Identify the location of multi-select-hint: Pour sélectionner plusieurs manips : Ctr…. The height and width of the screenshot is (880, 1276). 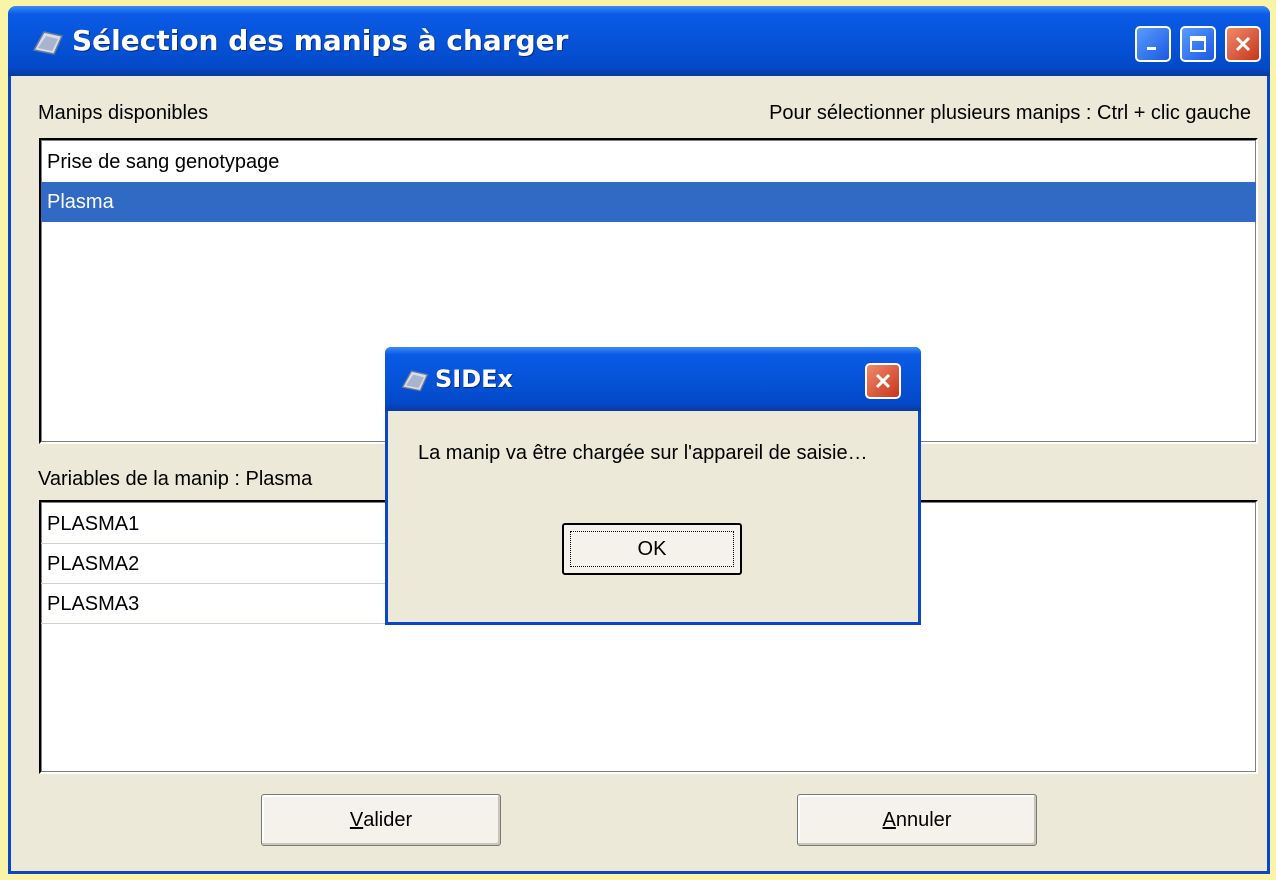
(1010, 113).